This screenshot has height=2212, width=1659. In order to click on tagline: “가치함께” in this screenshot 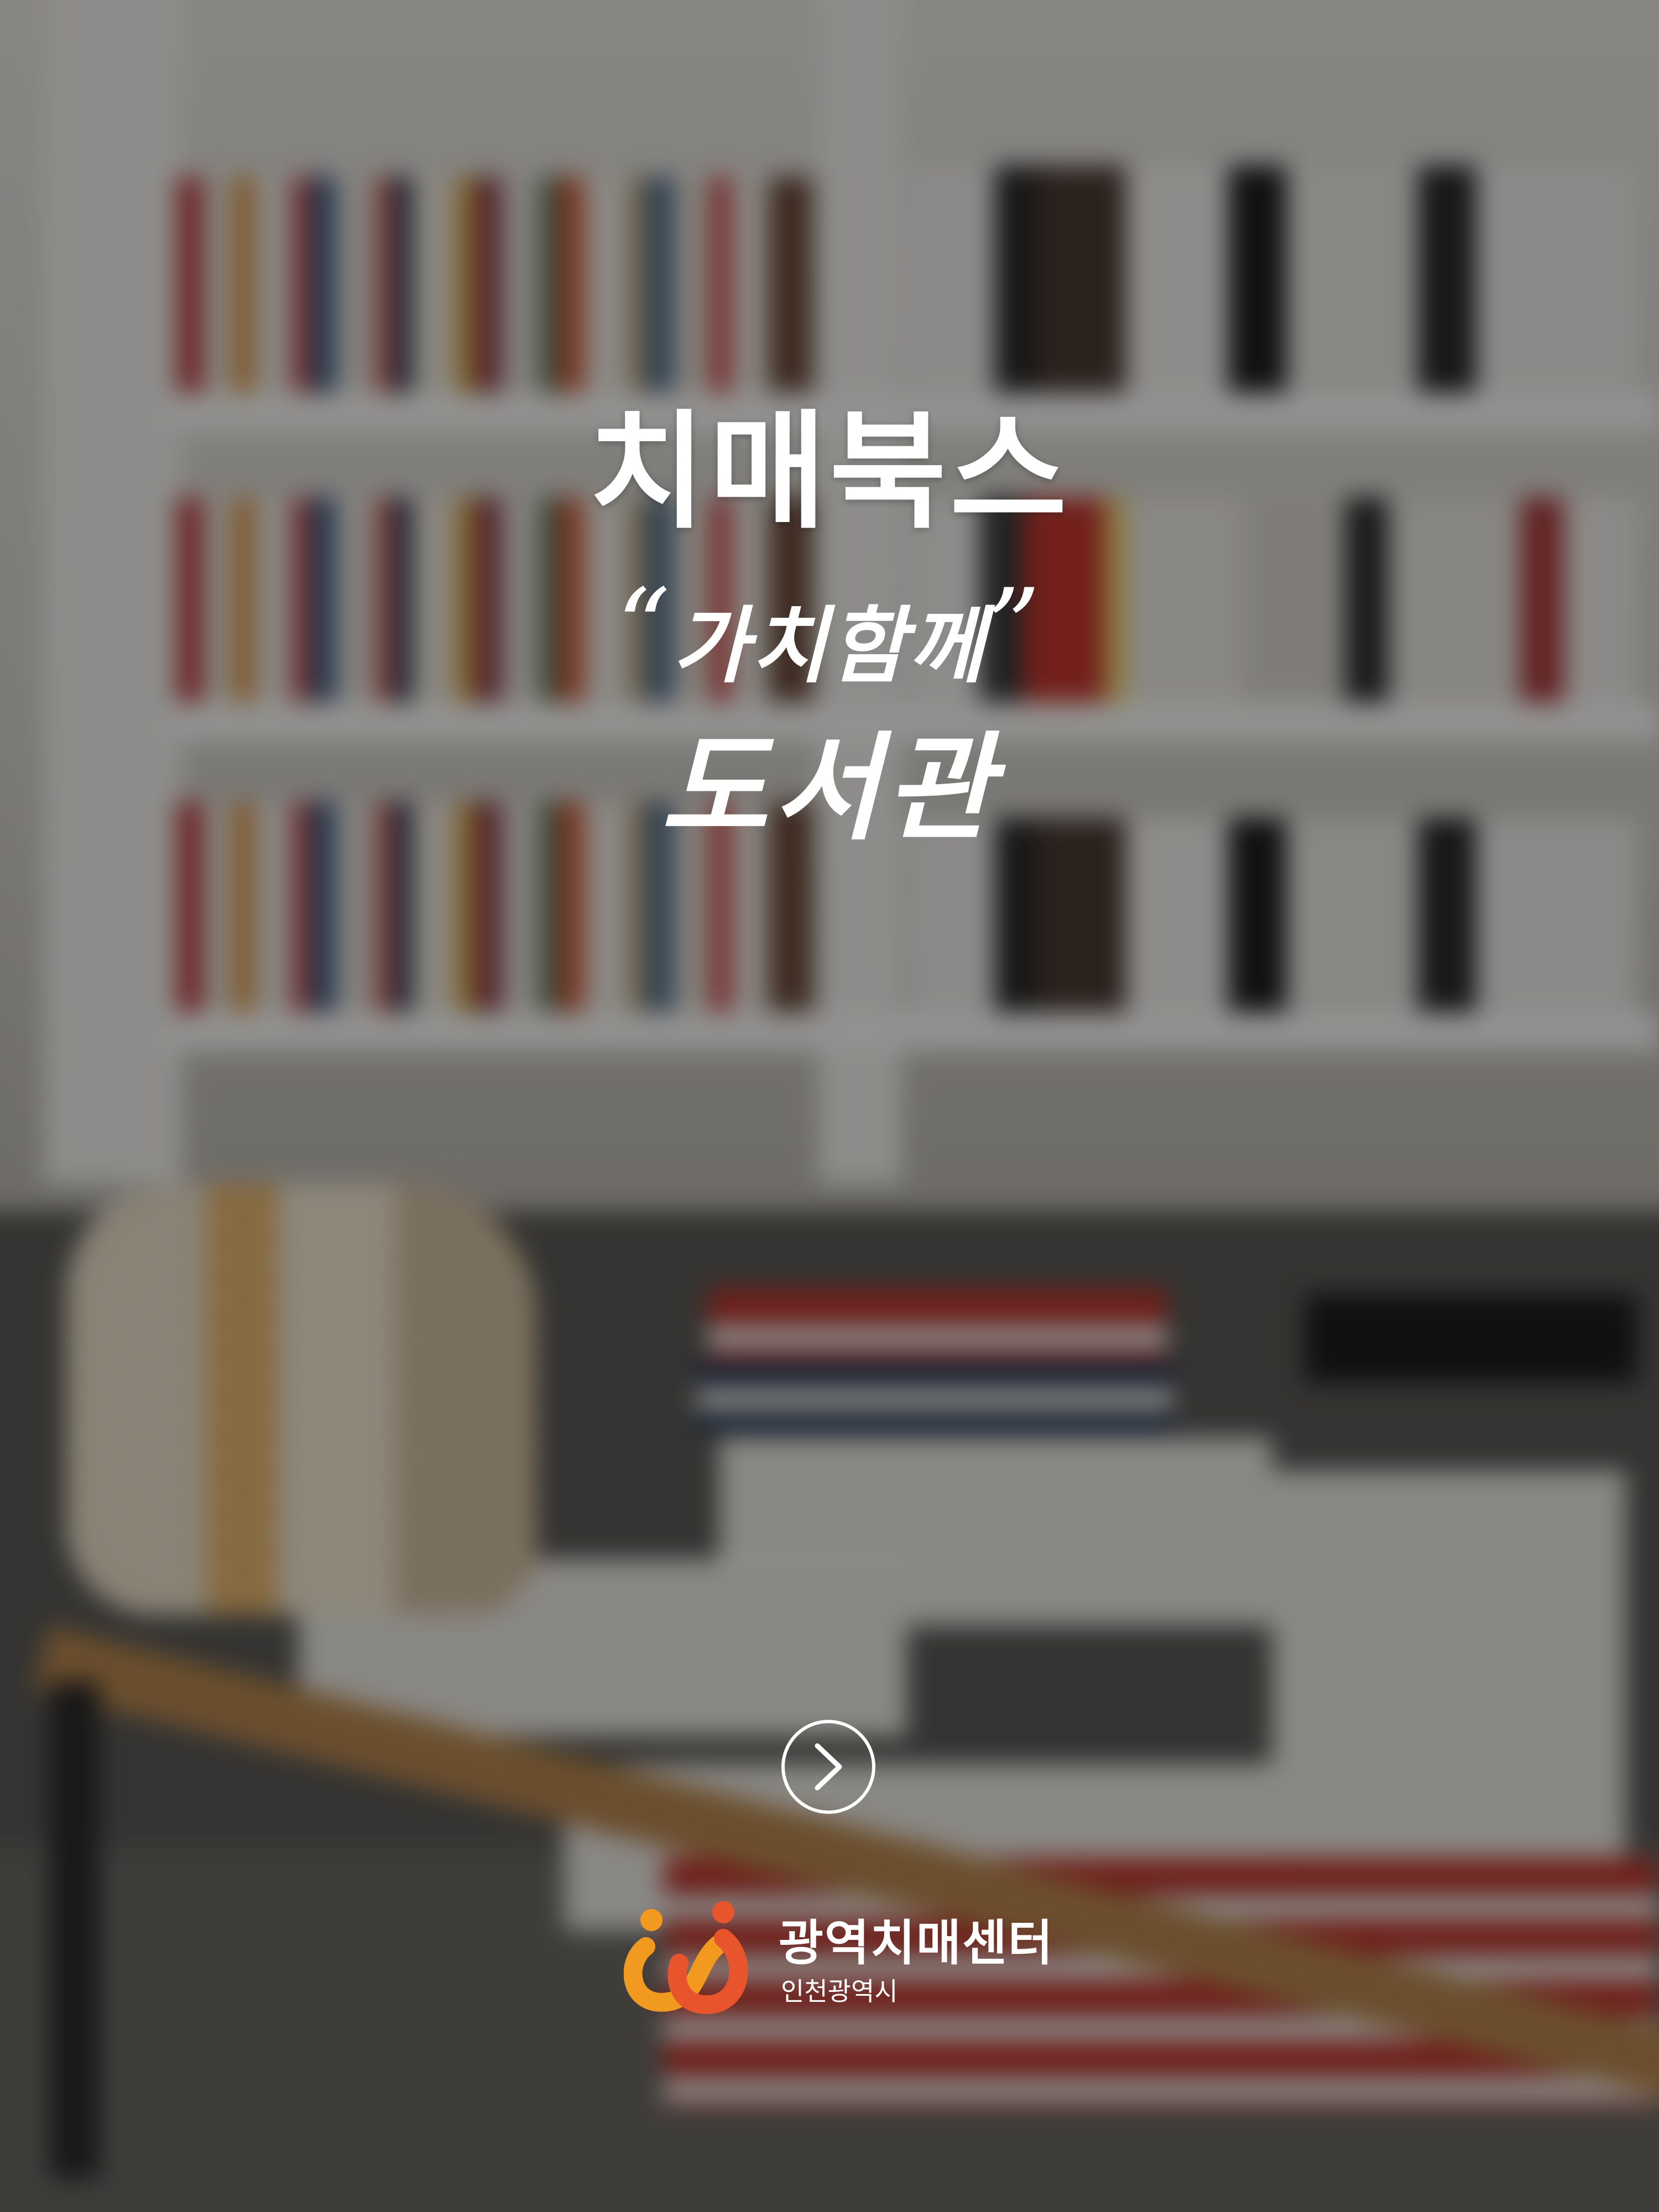, I will do `click(830, 633)`.